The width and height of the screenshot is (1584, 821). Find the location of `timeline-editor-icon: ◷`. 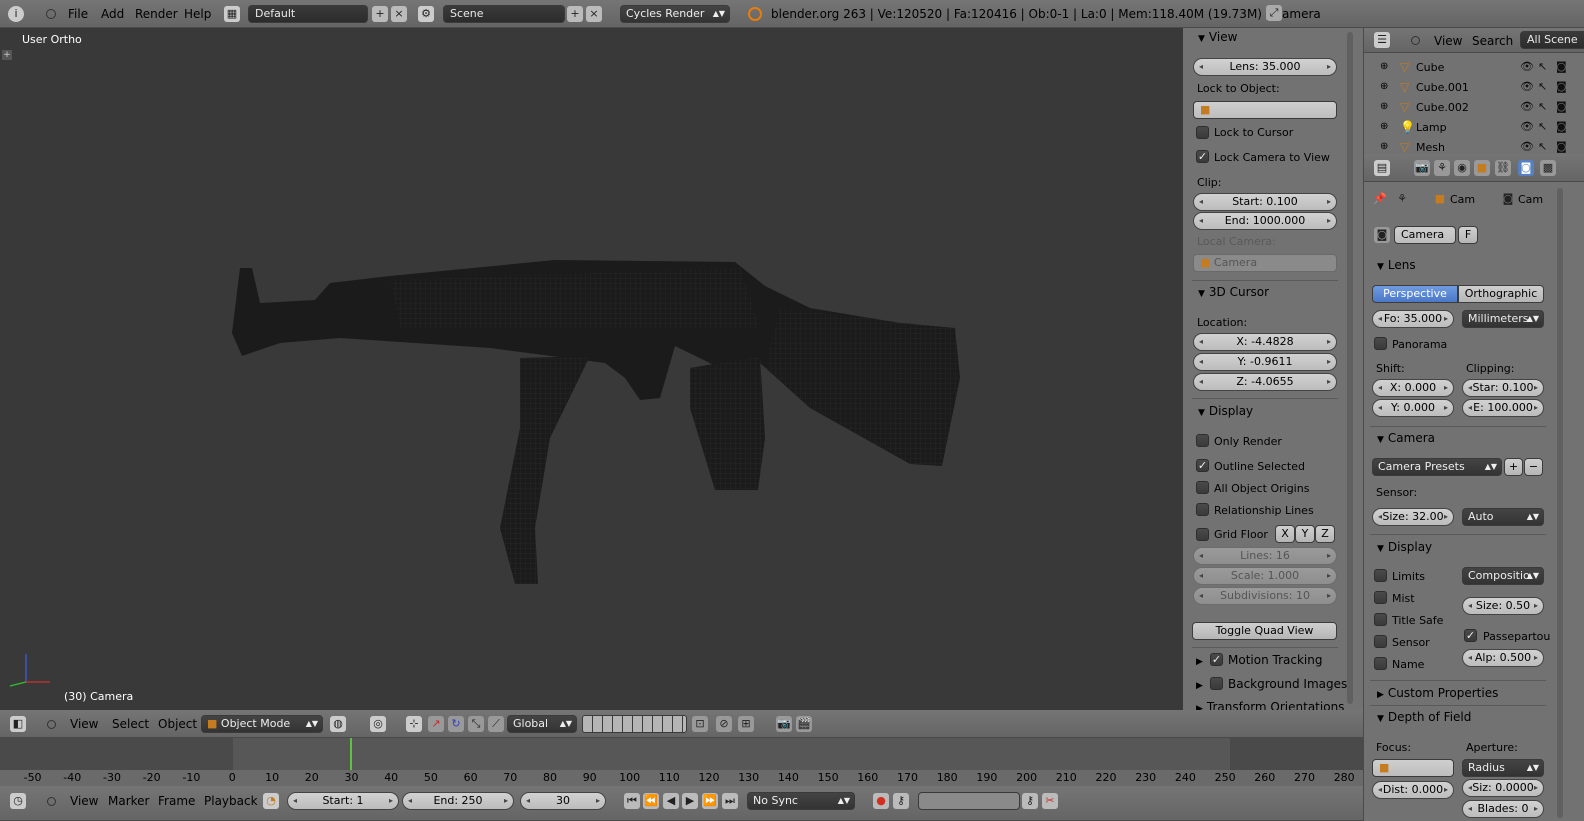

timeline-editor-icon: ◷ is located at coordinates (18, 801).